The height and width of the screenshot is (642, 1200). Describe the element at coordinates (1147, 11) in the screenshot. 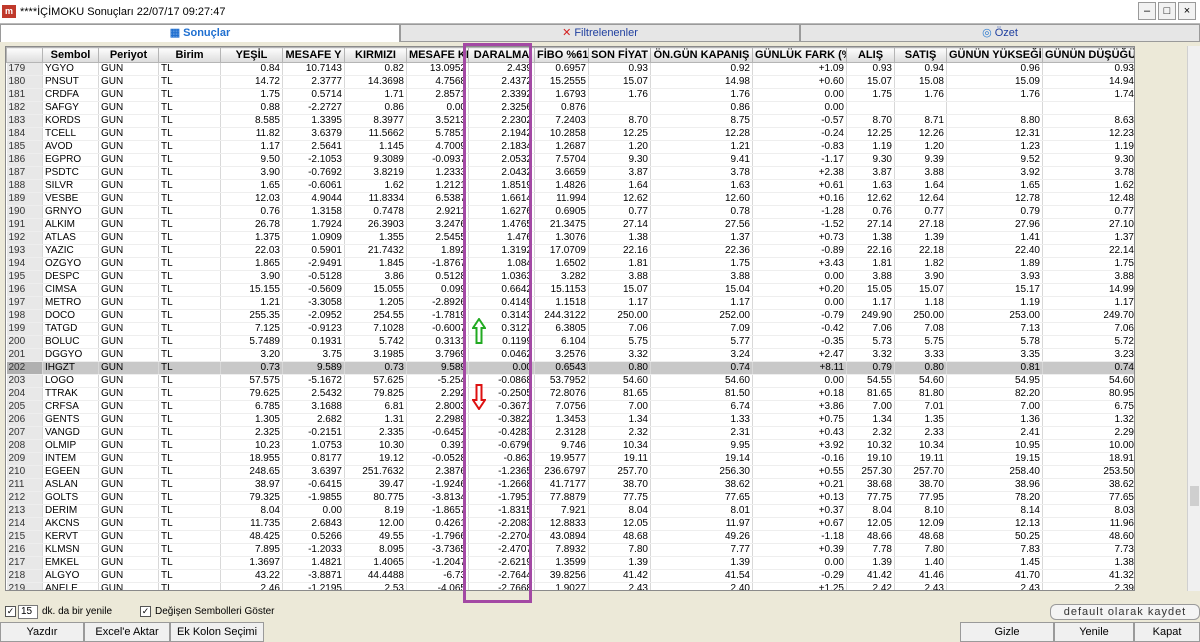

I see `minimize-button: –` at that location.